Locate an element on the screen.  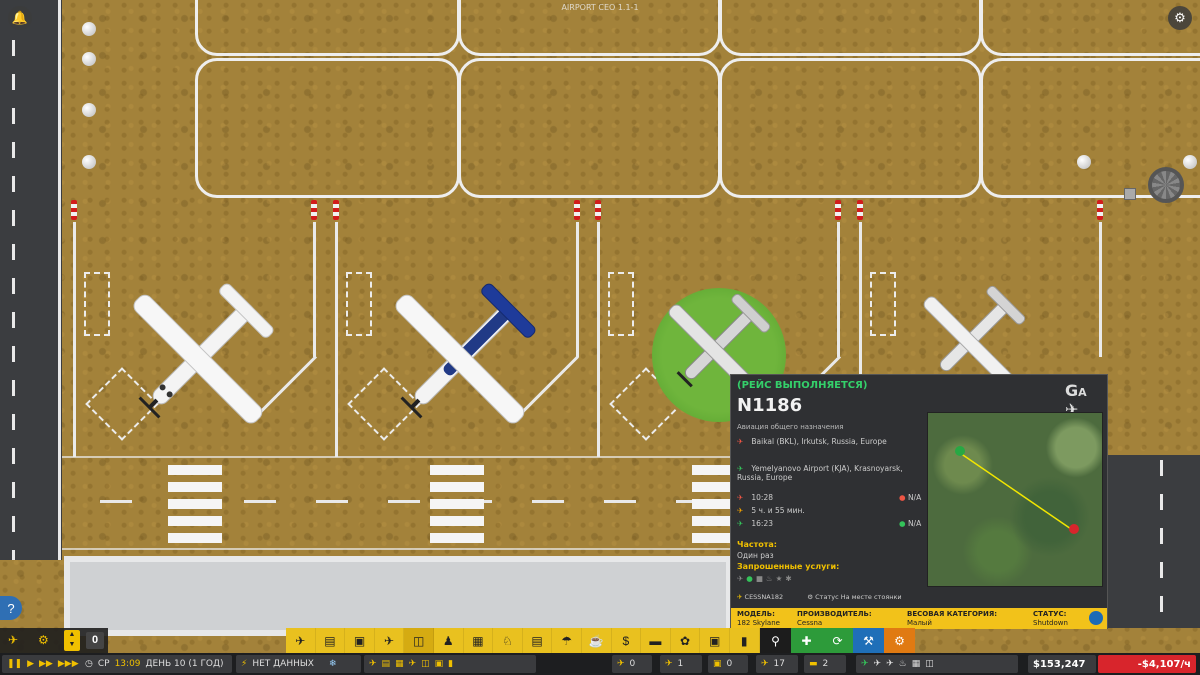
departure-delay-value: N/A is located at coordinates (914, 497).